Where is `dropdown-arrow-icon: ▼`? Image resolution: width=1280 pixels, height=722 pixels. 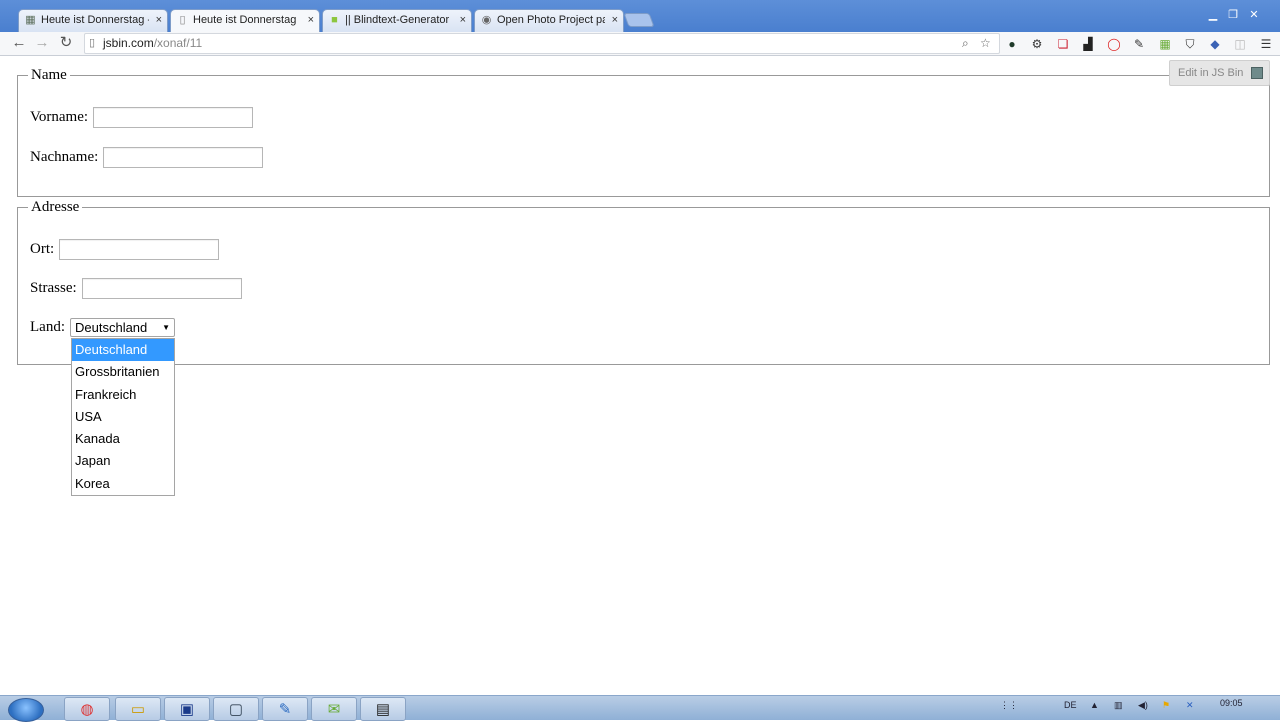
dropdown-arrow-icon: ▼ is located at coordinates (166, 327).